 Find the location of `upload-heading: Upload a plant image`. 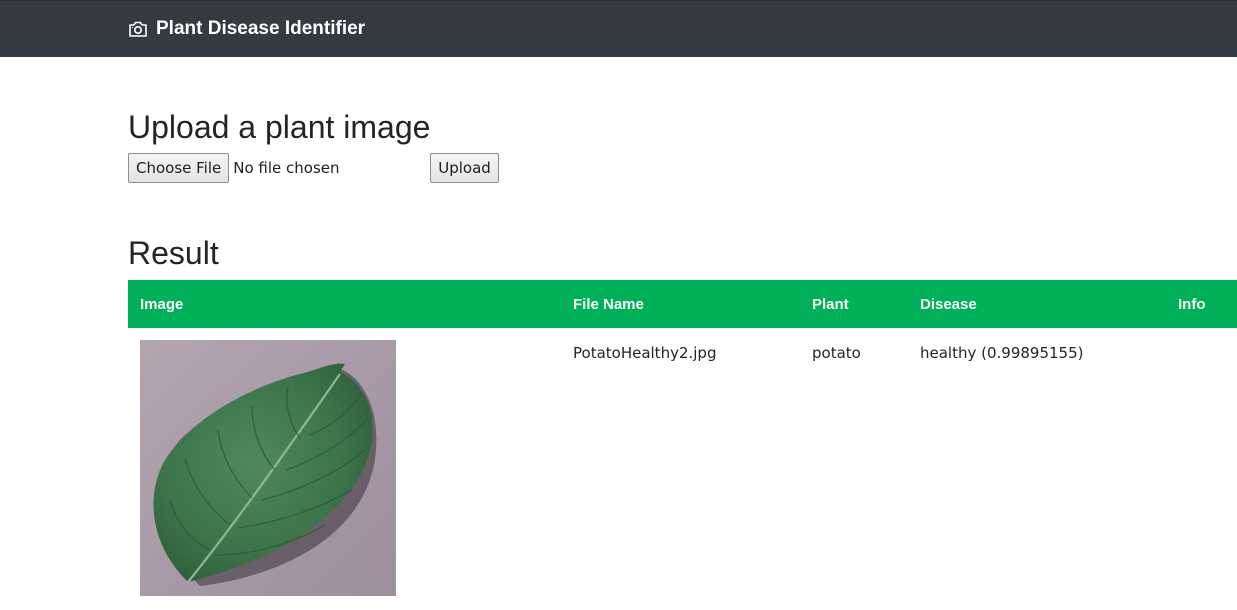

upload-heading: Upload a plant image is located at coordinates (279, 127).